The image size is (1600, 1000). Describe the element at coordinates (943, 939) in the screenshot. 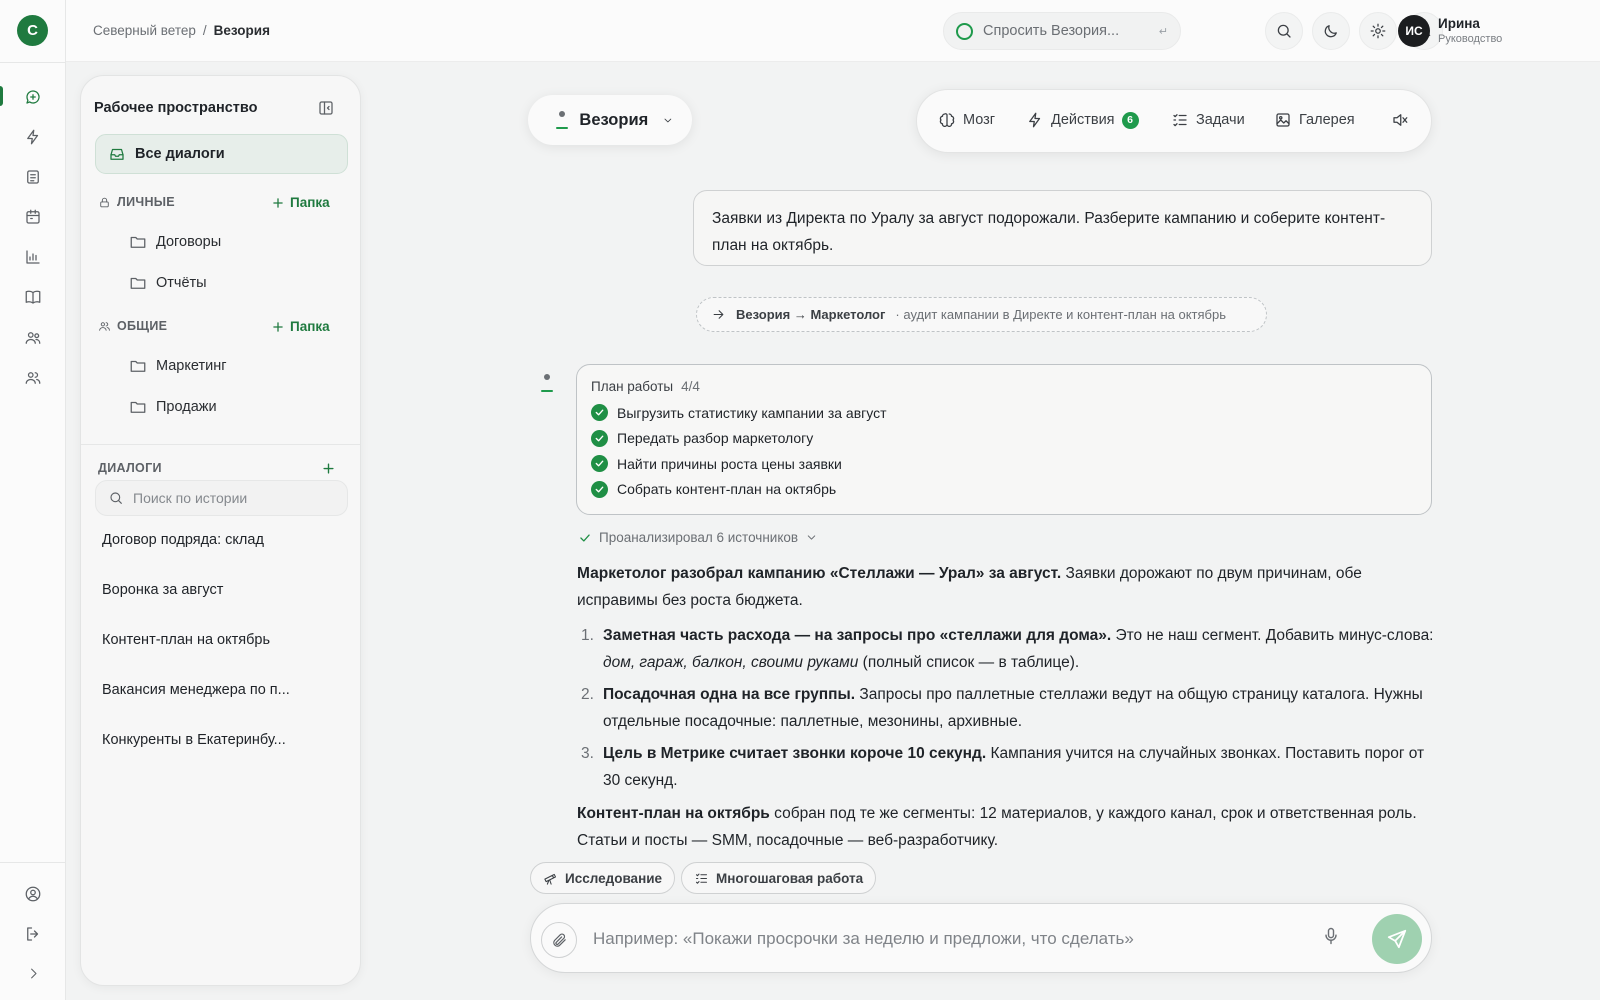

I see `message-input` at that location.